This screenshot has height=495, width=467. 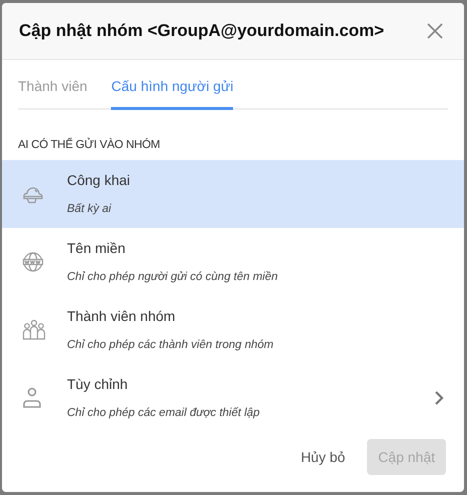 What do you see at coordinates (32, 398) in the screenshot?
I see `user-icon` at bounding box center [32, 398].